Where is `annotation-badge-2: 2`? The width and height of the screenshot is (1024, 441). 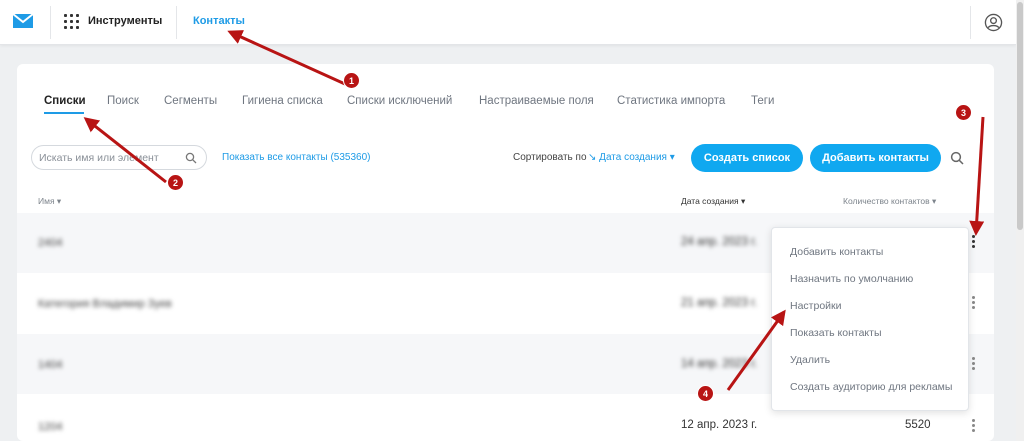
annotation-badge-2: 2 is located at coordinates (175, 182).